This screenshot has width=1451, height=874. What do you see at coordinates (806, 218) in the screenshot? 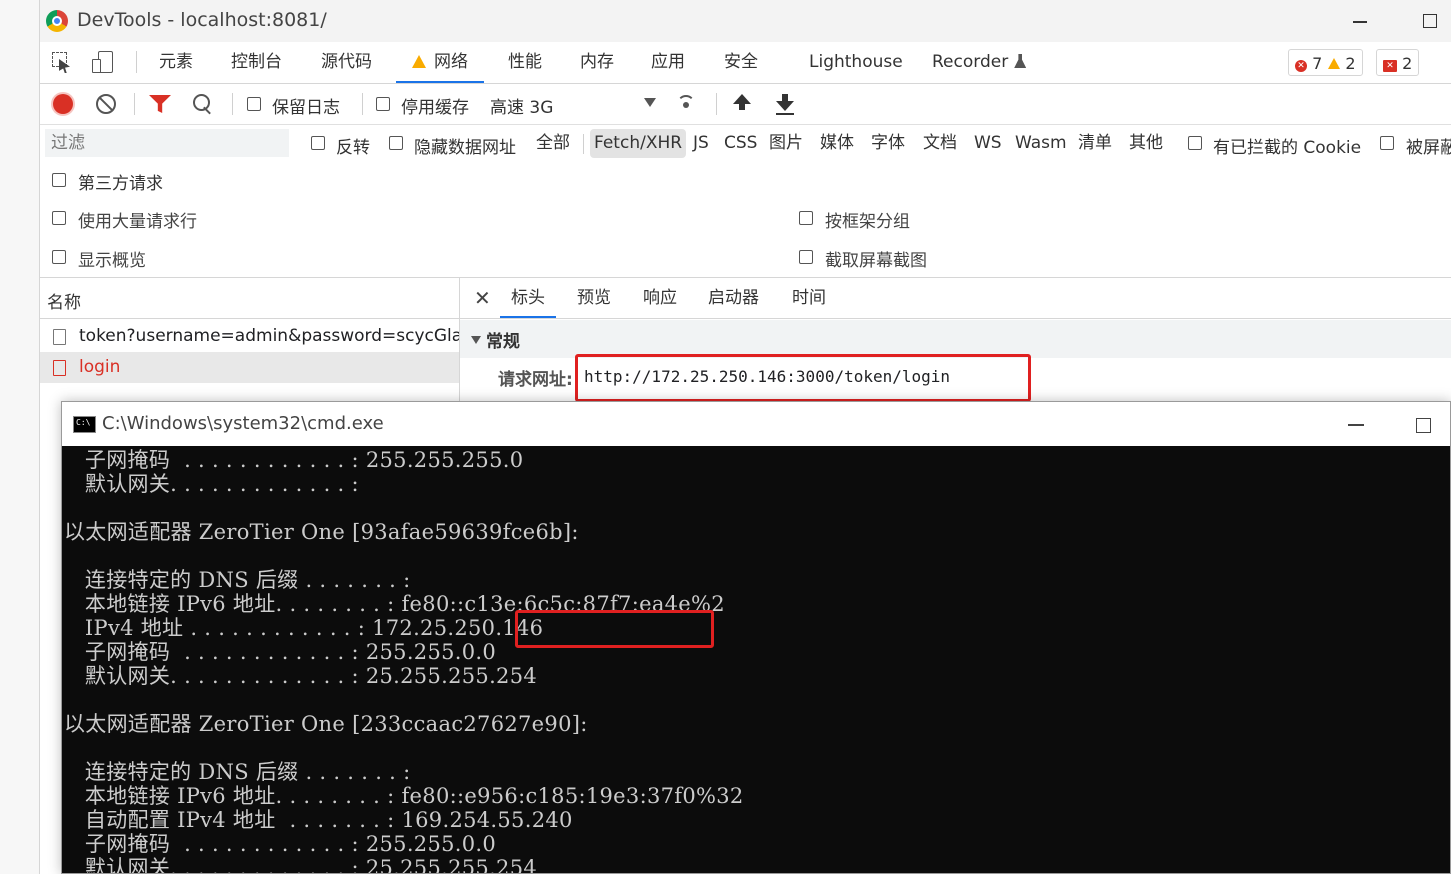
I see `group-by-frame-checkbox` at bounding box center [806, 218].